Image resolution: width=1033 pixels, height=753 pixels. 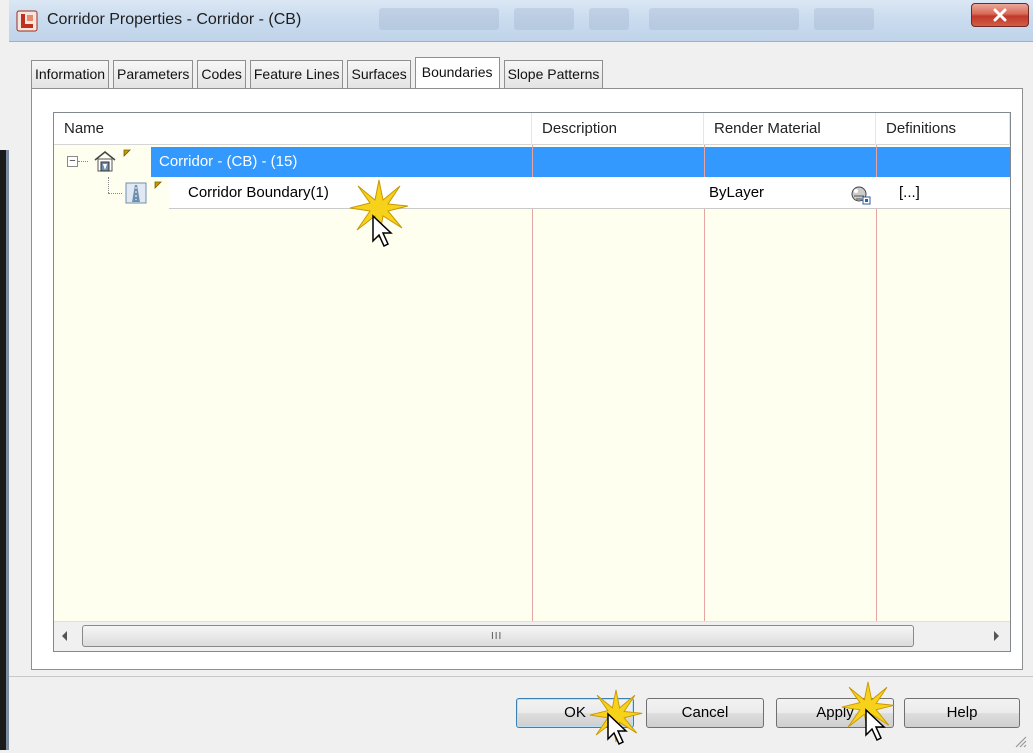 What do you see at coordinates (457, 72) in the screenshot?
I see `tab-boundaries: Boundaries` at bounding box center [457, 72].